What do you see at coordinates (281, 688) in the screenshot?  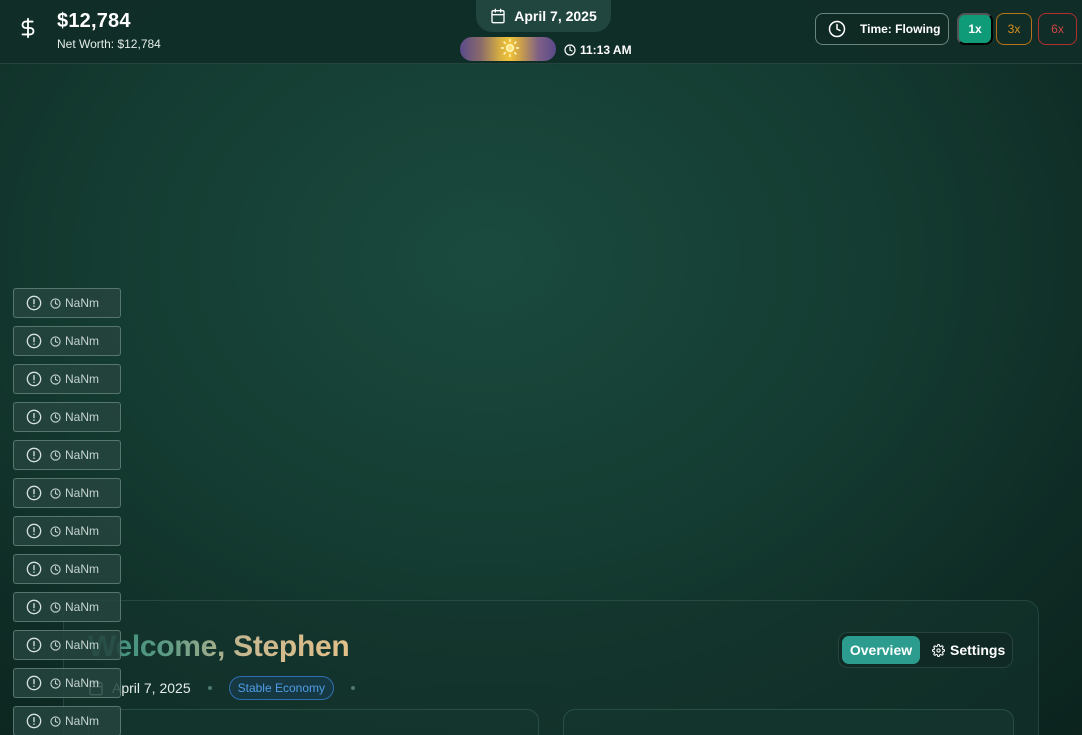 I see `economy-status-badge: Stable Economy` at bounding box center [281, 688].